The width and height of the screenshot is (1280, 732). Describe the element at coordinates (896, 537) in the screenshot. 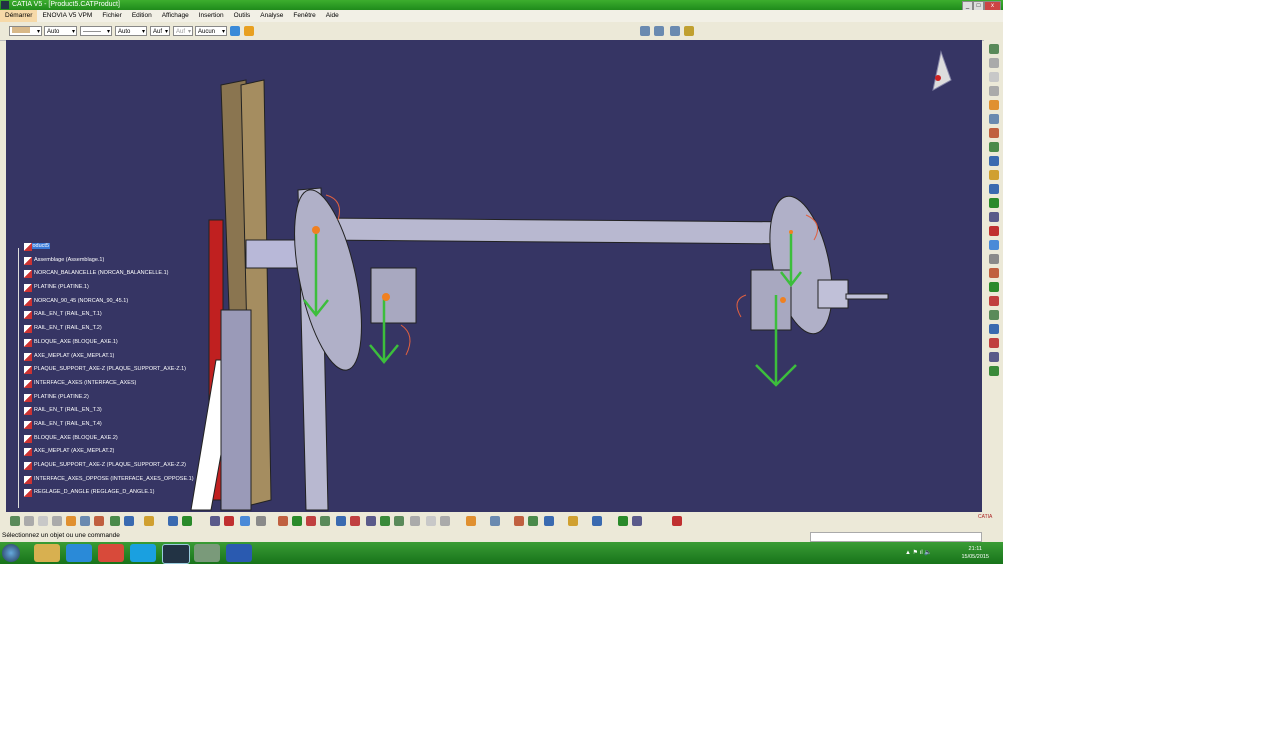

I see `command-input` at that location.